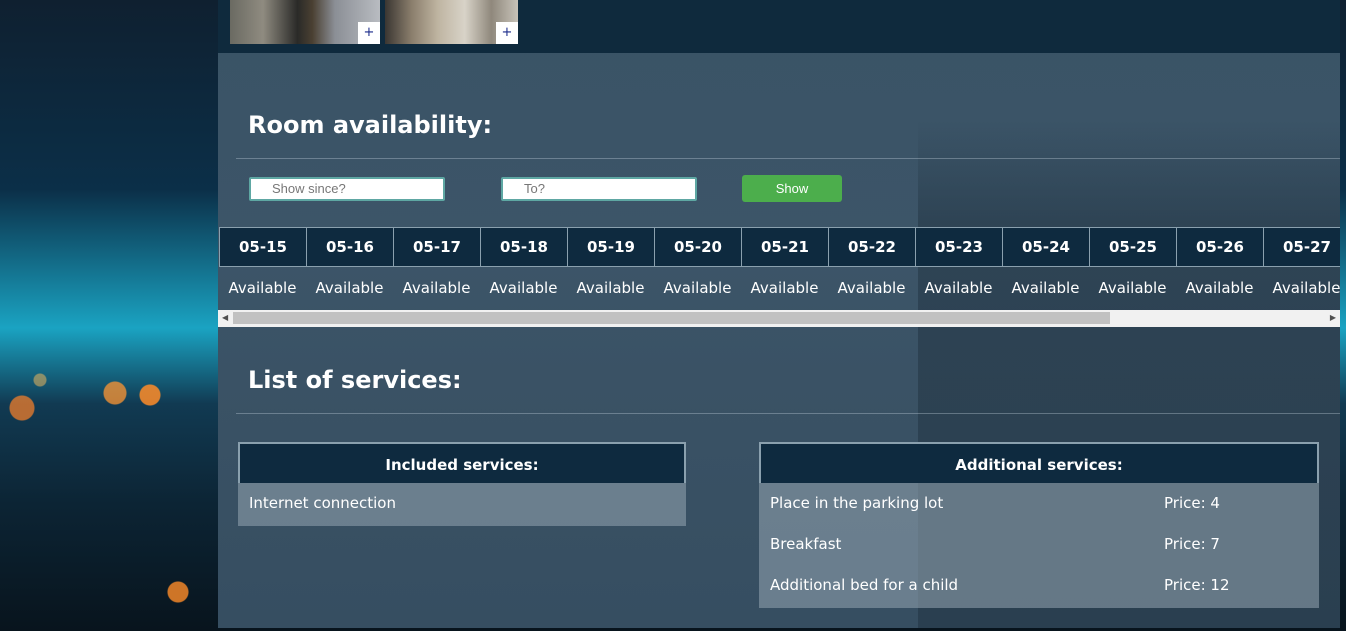 This screenshot has width=1346, height=631. Describe the element at coordinates (857, 503) in the screenshot. I see `service-name: Place in the parking lot` at that location.